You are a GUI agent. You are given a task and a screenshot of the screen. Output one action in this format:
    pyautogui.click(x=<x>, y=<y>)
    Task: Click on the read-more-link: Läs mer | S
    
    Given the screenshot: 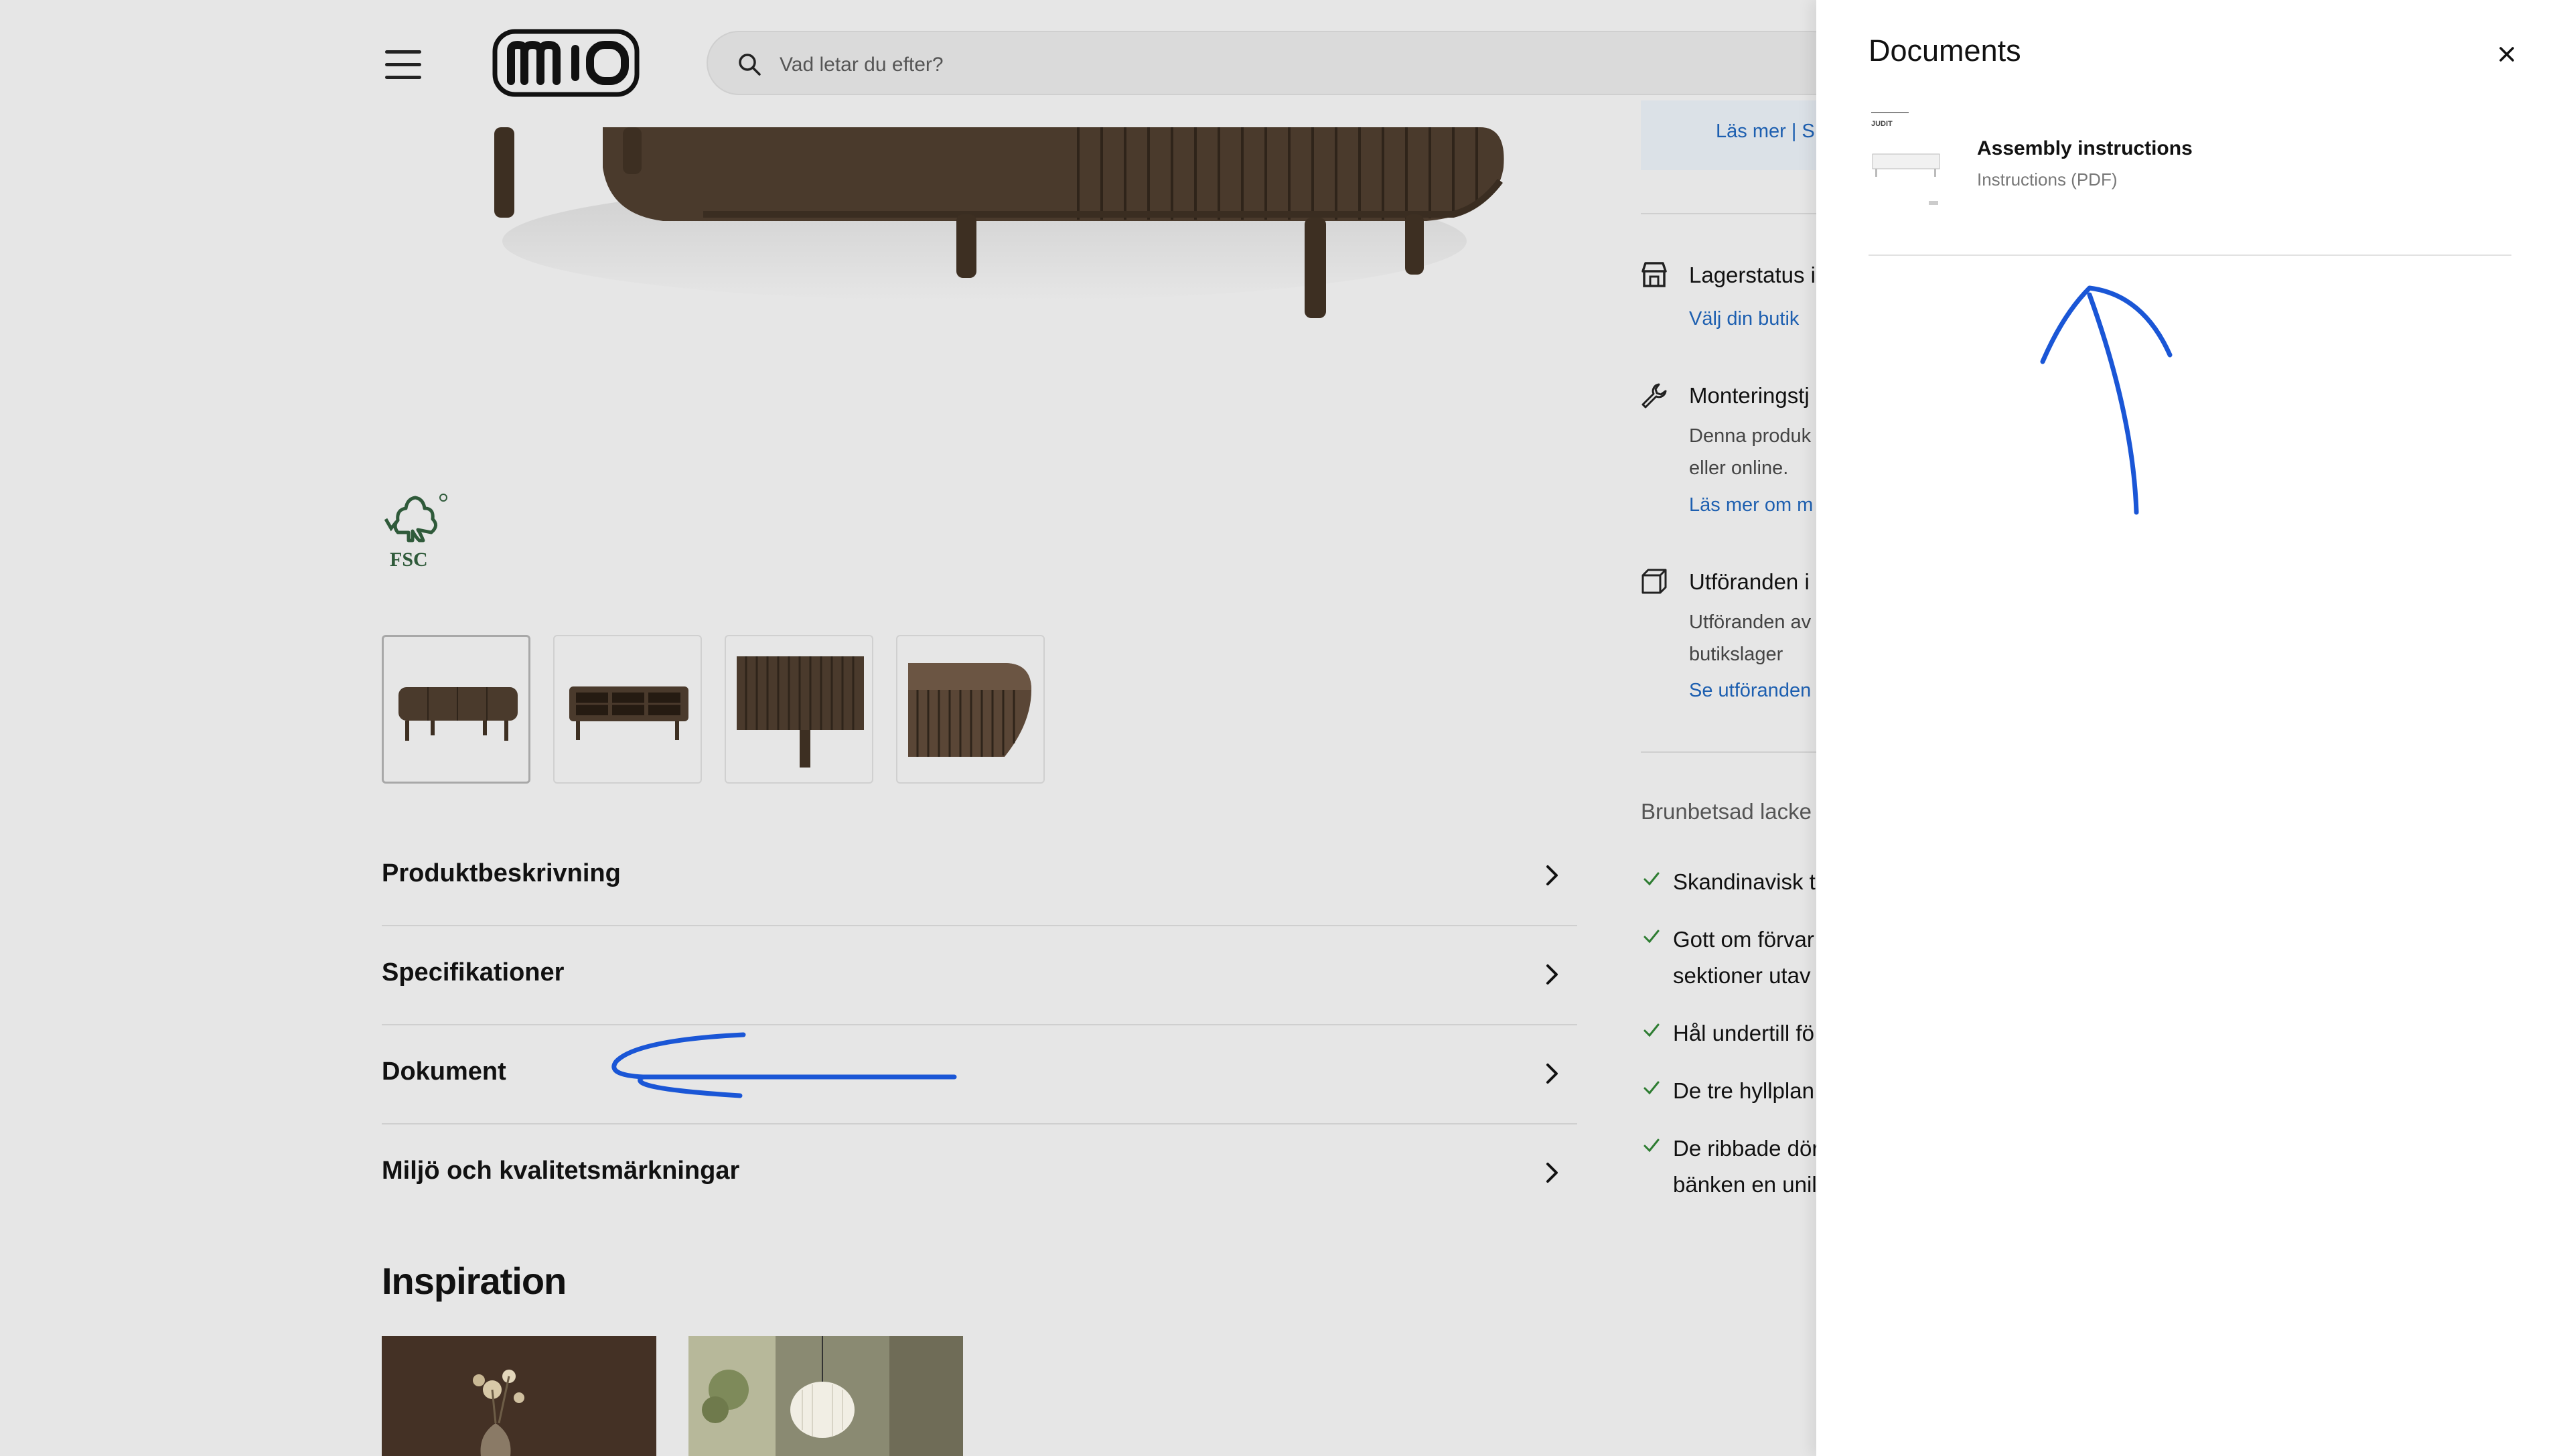 What is the action you would take?
    pyautogui.click(x=1765, y=132)
    